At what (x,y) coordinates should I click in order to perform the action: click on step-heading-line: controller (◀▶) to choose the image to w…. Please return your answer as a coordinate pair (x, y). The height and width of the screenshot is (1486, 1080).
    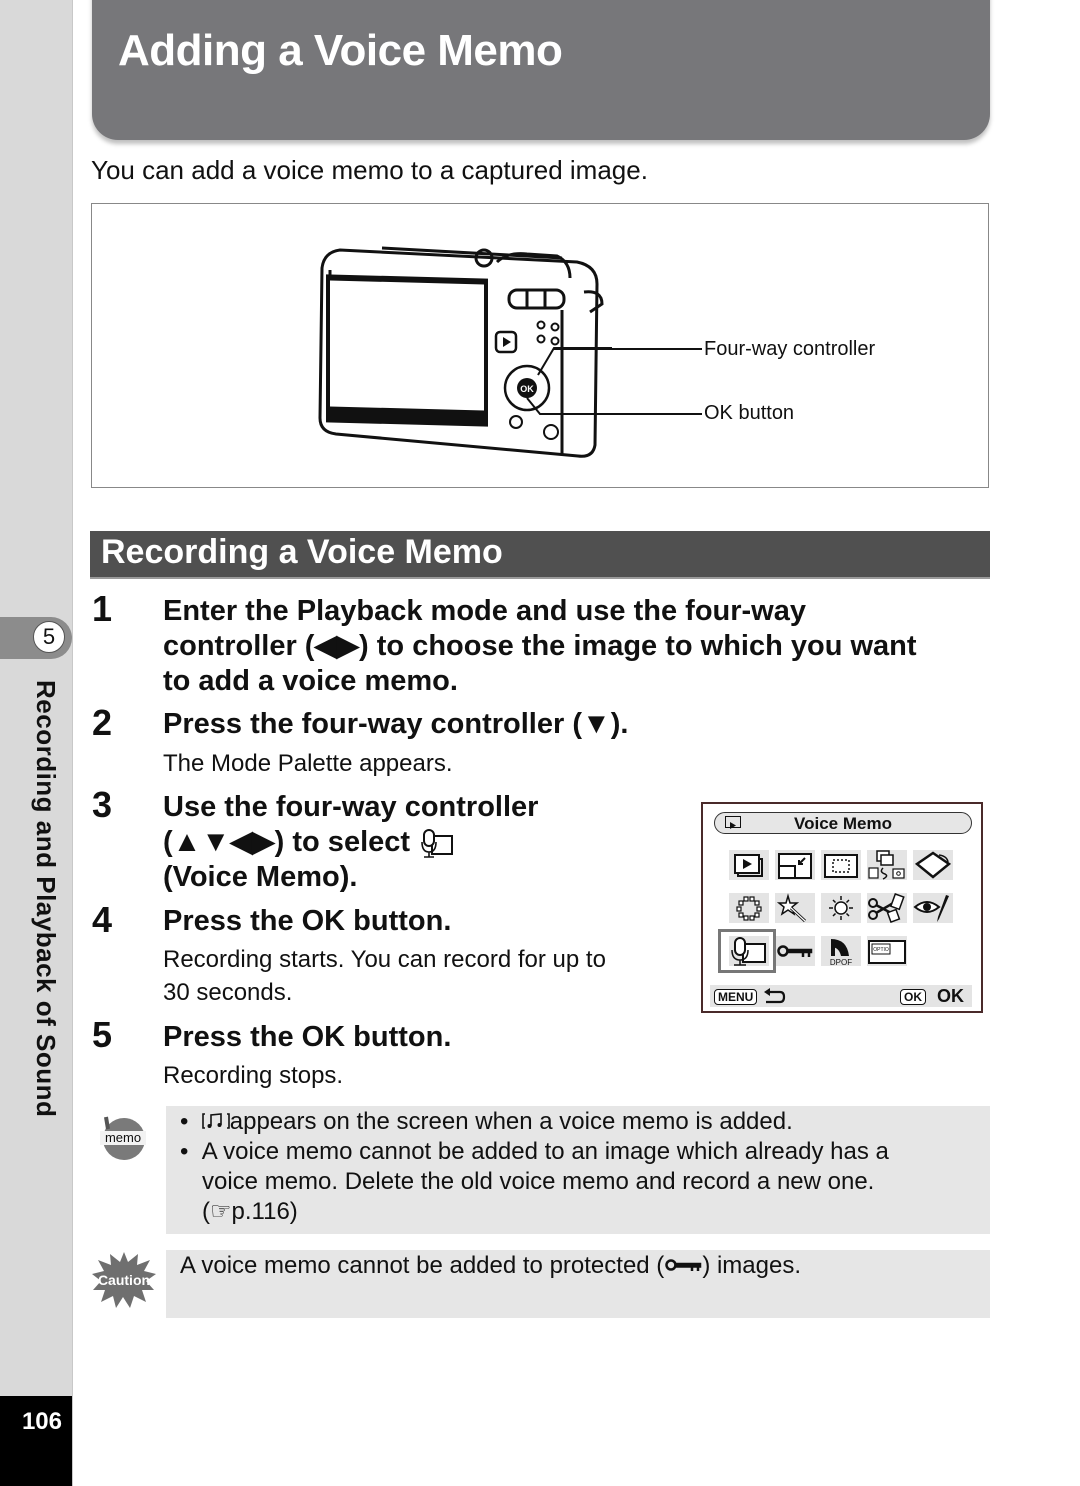
    Looking at the image, I should click on (540, 646).